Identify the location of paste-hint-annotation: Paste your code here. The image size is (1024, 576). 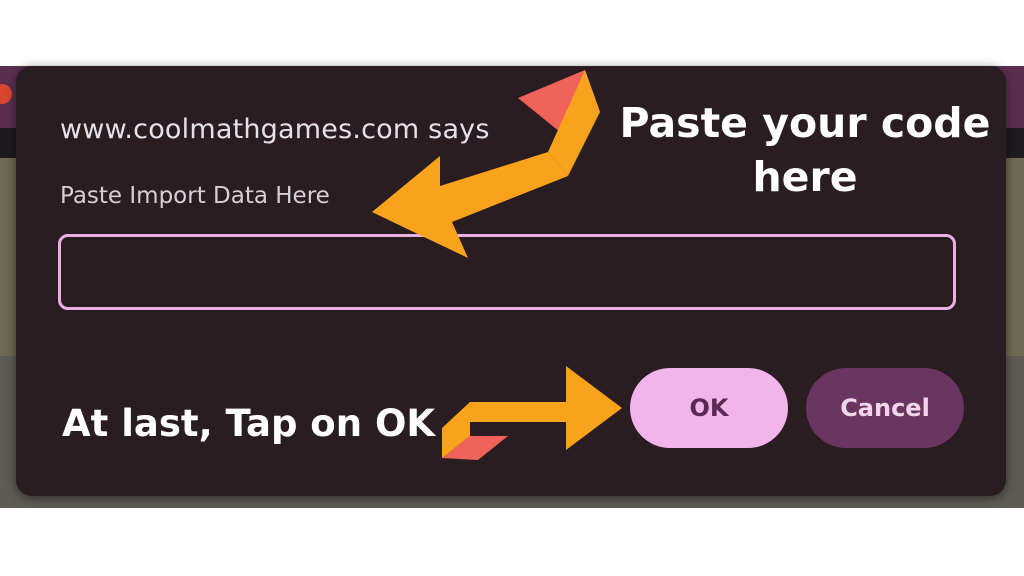
(805, 150).